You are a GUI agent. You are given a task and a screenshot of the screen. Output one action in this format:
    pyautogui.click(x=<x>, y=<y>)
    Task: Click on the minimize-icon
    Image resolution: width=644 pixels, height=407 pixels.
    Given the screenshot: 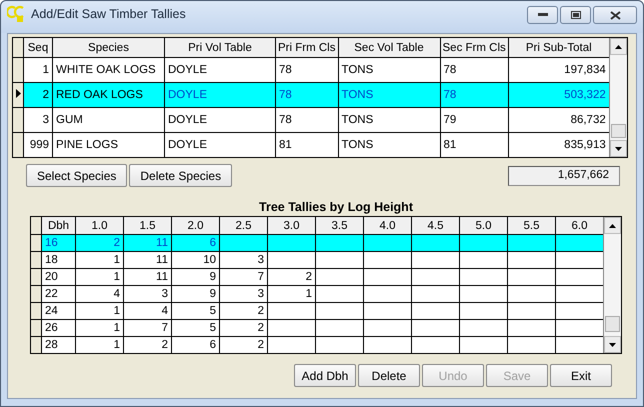 What is the action you would take?
    pyautogui.click(x=543, y=15)
    